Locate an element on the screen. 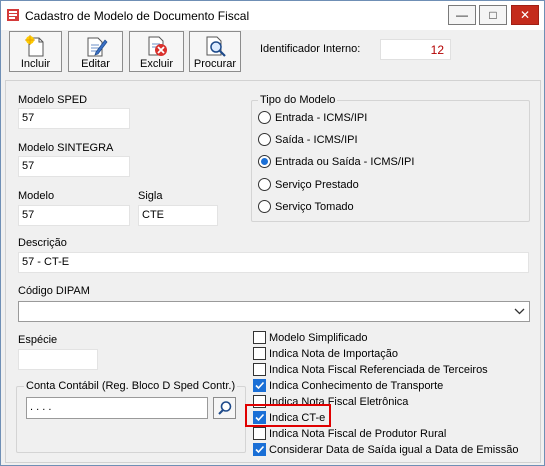  edit-document-icon is located at coordinates (97, 47).